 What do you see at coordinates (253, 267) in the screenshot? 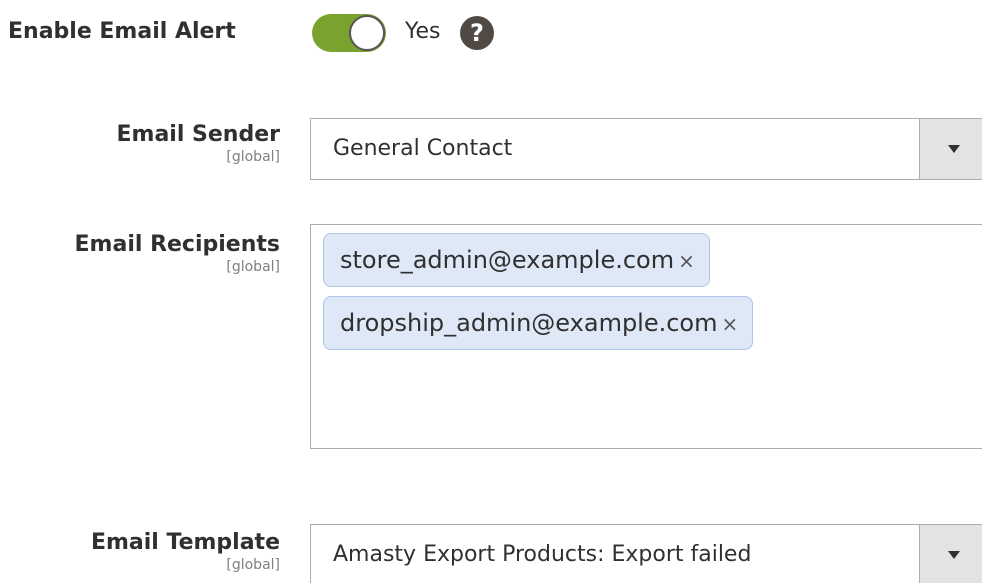
I see `email-recipients-scope: [global]` at bounding box center [253, 267].